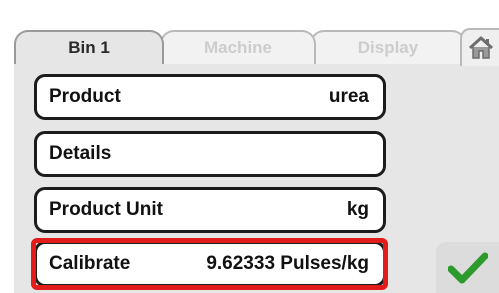 The height and width of the screenshot is (293, 499). Describe the element at coordinates (348, 96) in the screenshot. I see `product-value: urea` at that location.